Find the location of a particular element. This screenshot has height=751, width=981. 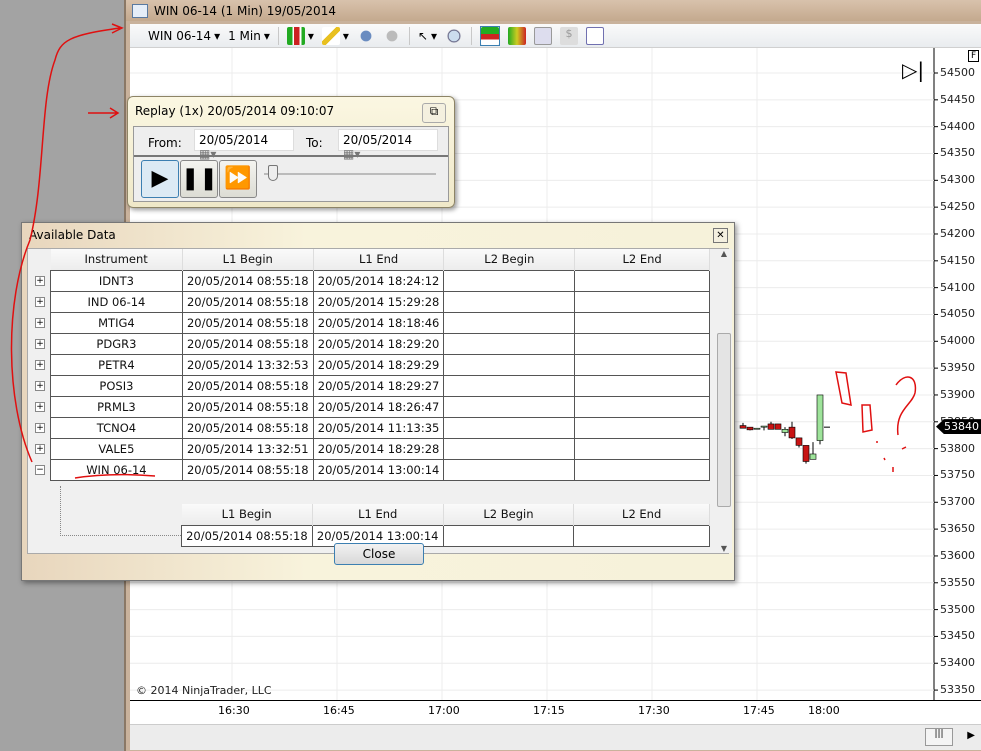

scroll-thumb: ||| is located at coordinates (939, 737).